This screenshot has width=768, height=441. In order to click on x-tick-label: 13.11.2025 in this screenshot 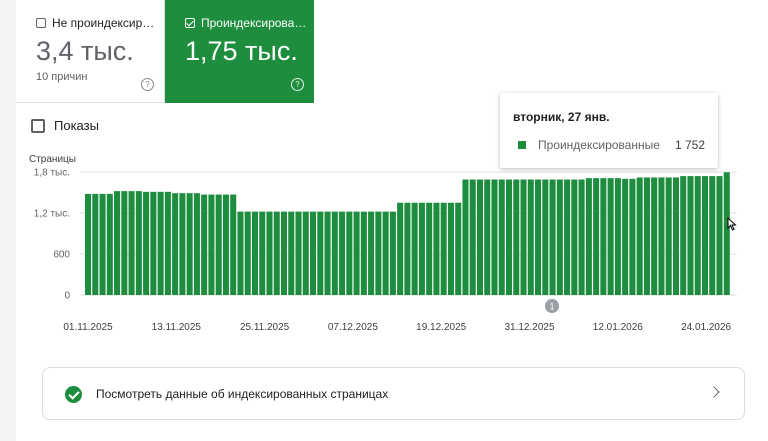, I will do `click(177, 327)`.